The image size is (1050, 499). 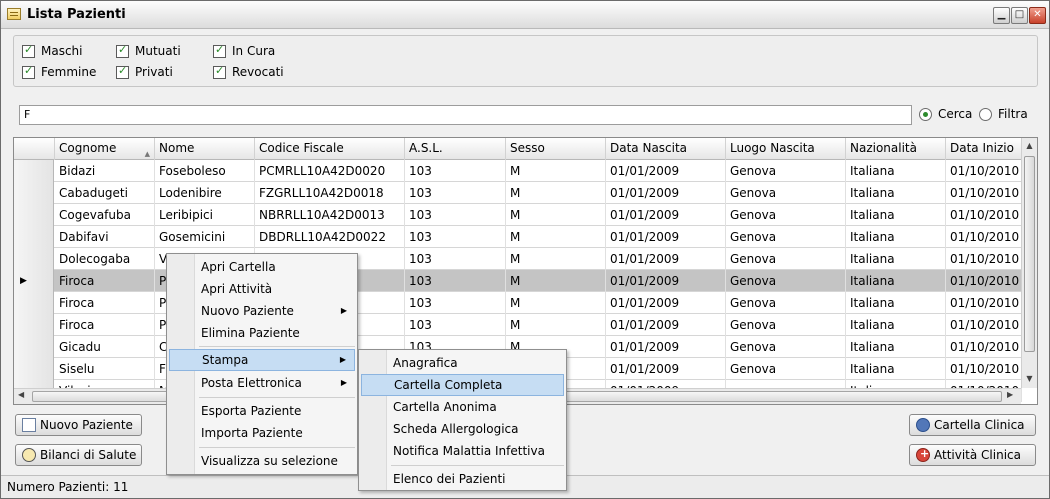 I want to click on menu-item-importa-paziente: Importa Paziente, so click(x=262, y=433).